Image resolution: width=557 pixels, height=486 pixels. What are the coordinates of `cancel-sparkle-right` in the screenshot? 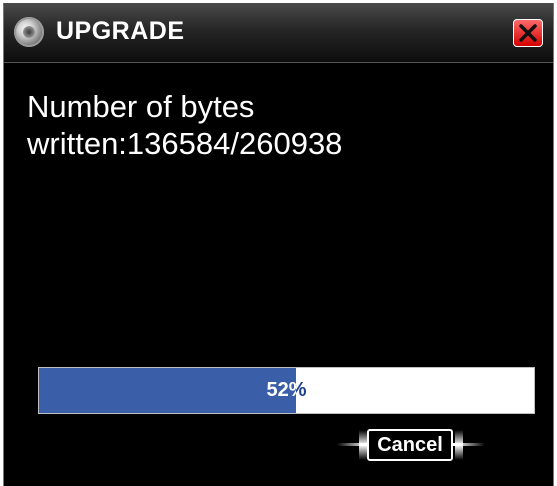 It's located at (459, 445).